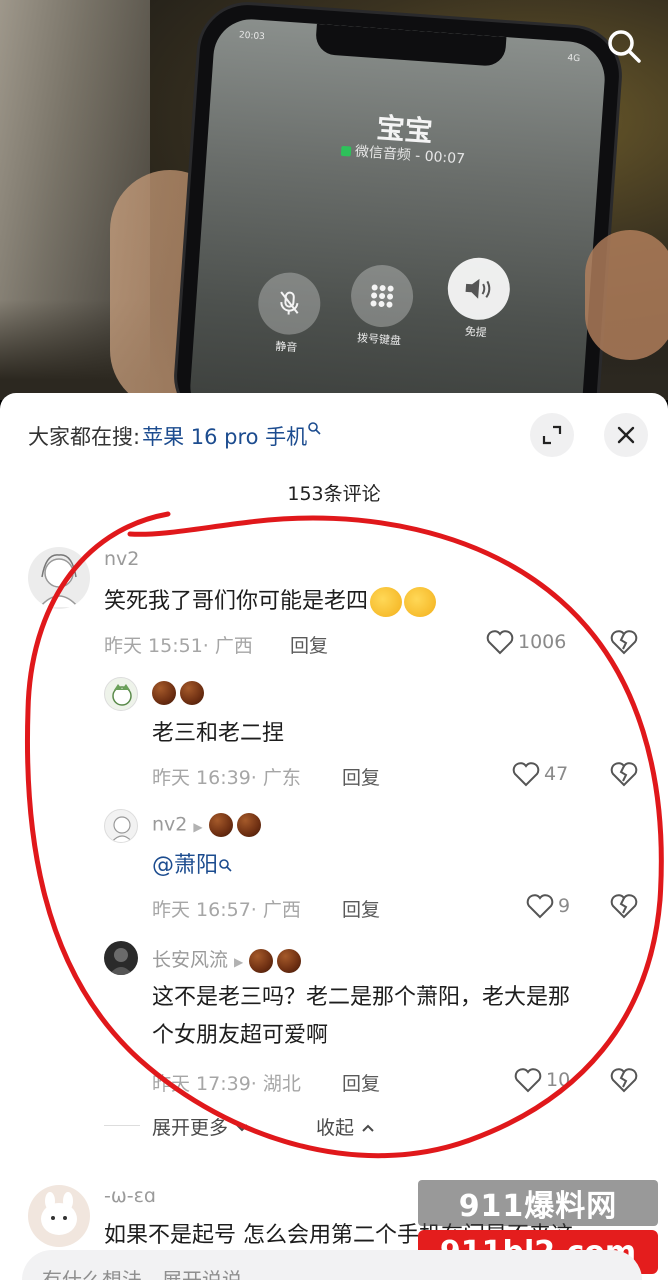 This screenshot has height=1280, width=668. What do you see at coordinates (526, 642) in the screenshot?
I see `like-button: 1006` at bounding box center [526, 642].